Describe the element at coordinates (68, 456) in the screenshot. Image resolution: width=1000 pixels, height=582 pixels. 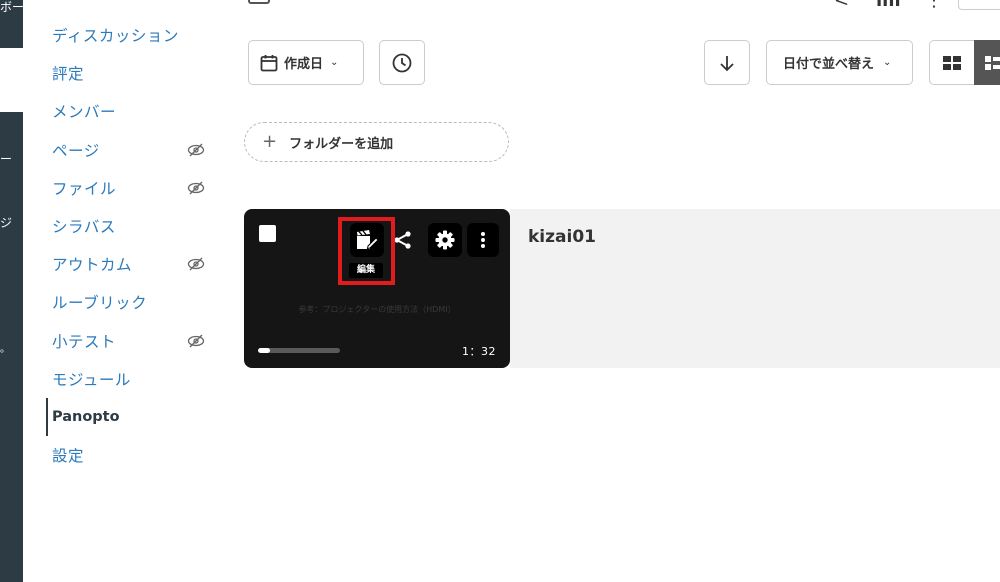
I see `nav-item-label: 設定` at that location.